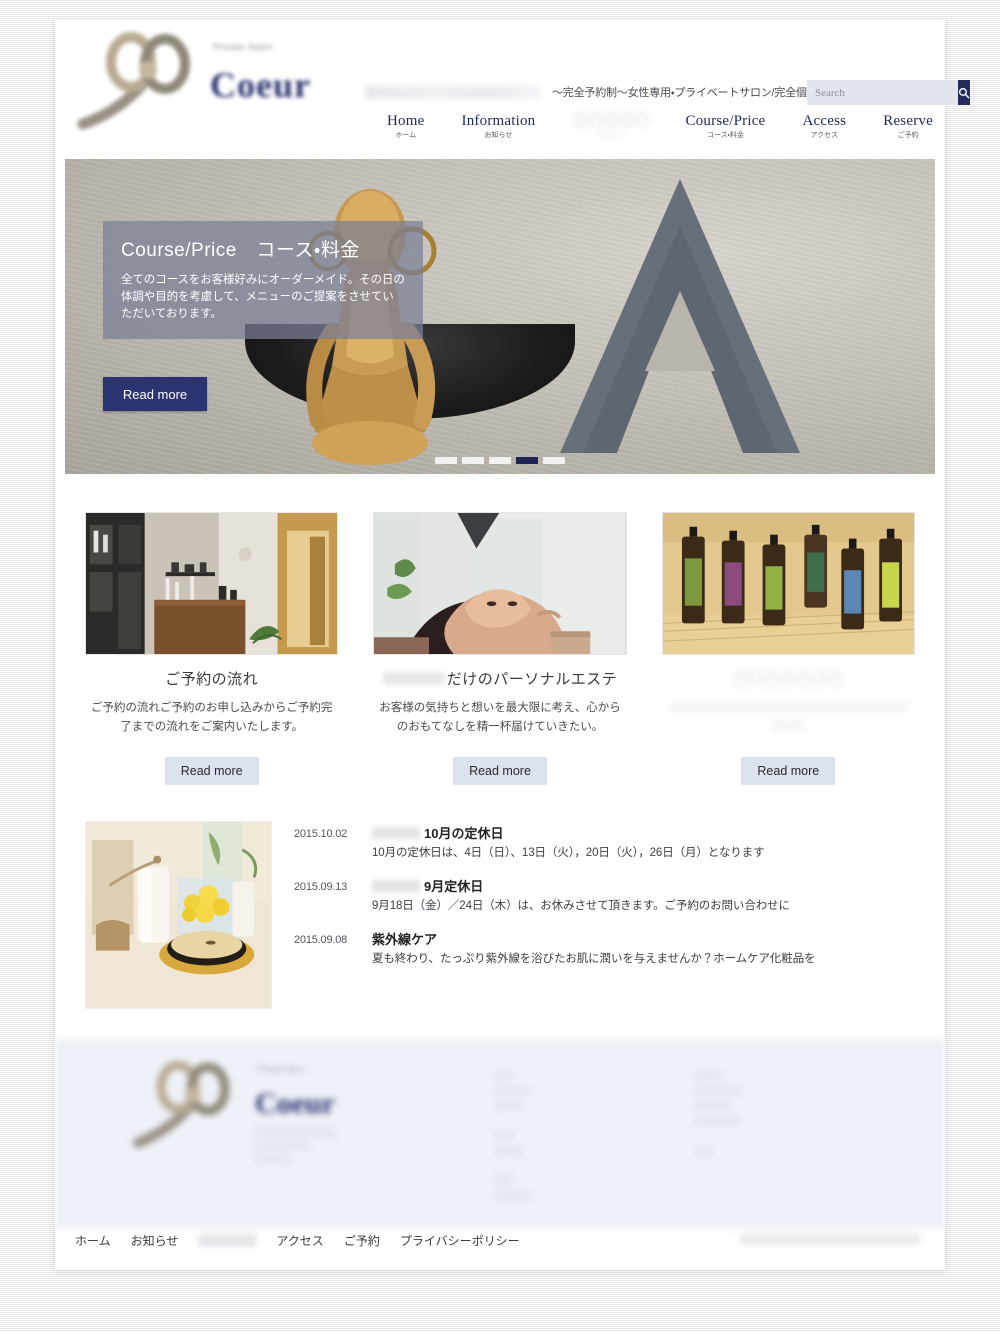  I want to click on nav-label-en: Information, so click(498, 121).